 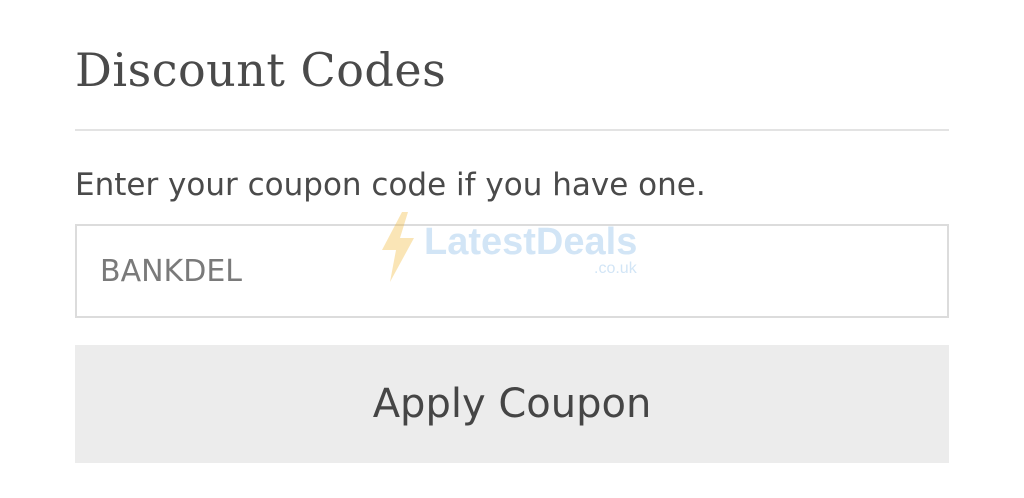 What do you see at coordinates (261, 70) in the screenshot?
I see `section-title: Discount Codes` at bounding box center [261, 70].